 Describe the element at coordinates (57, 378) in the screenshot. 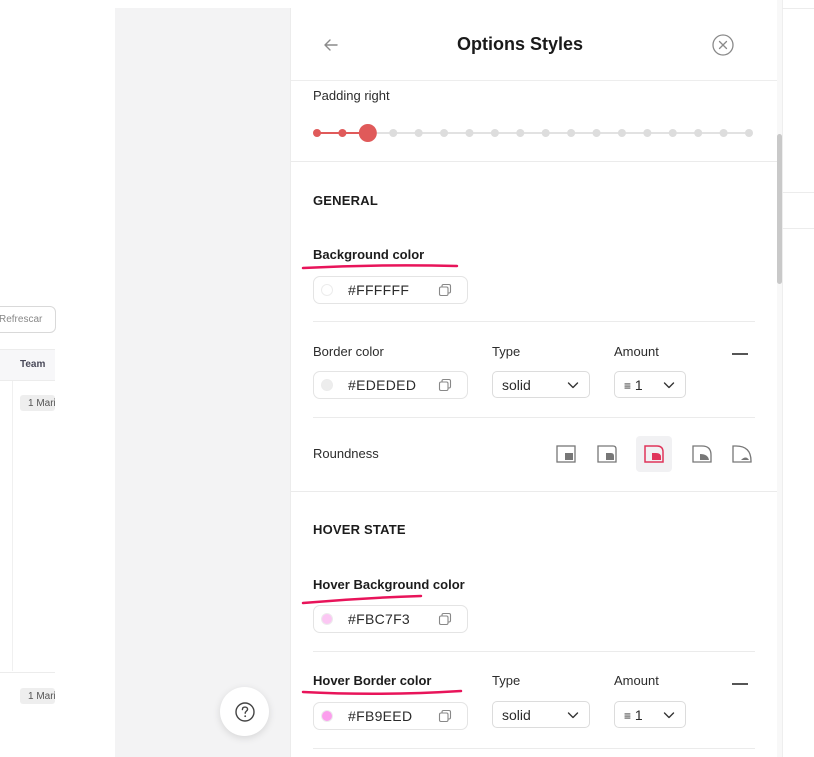

I see `background-app: Refrescar Team 1 Mari 1 Mari` at that location.